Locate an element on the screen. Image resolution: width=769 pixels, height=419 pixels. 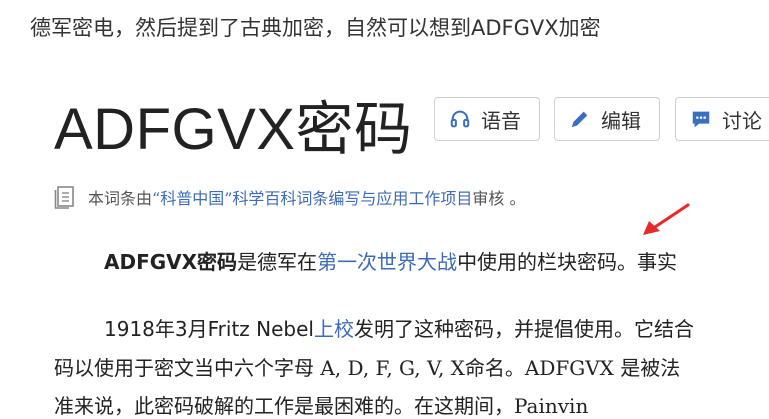
paragraph-text: 发明了这种密码，并提倡使用。它结合 is located at coordinates (523, 329).